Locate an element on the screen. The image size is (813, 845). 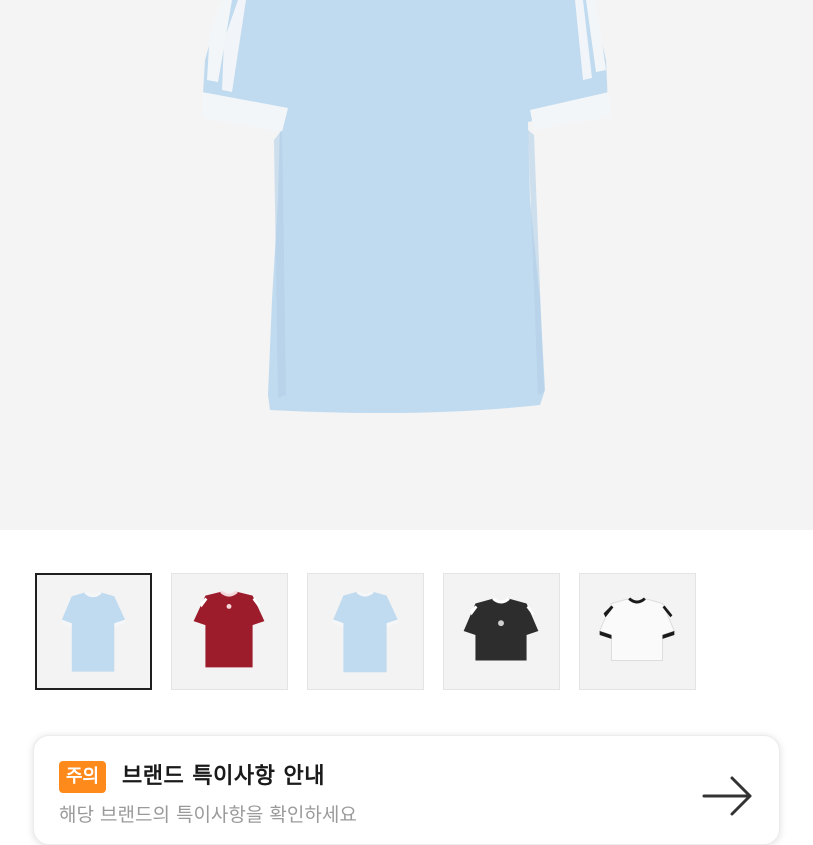
thumbnail-burgundy-tee is located at coordinates (229, 631).